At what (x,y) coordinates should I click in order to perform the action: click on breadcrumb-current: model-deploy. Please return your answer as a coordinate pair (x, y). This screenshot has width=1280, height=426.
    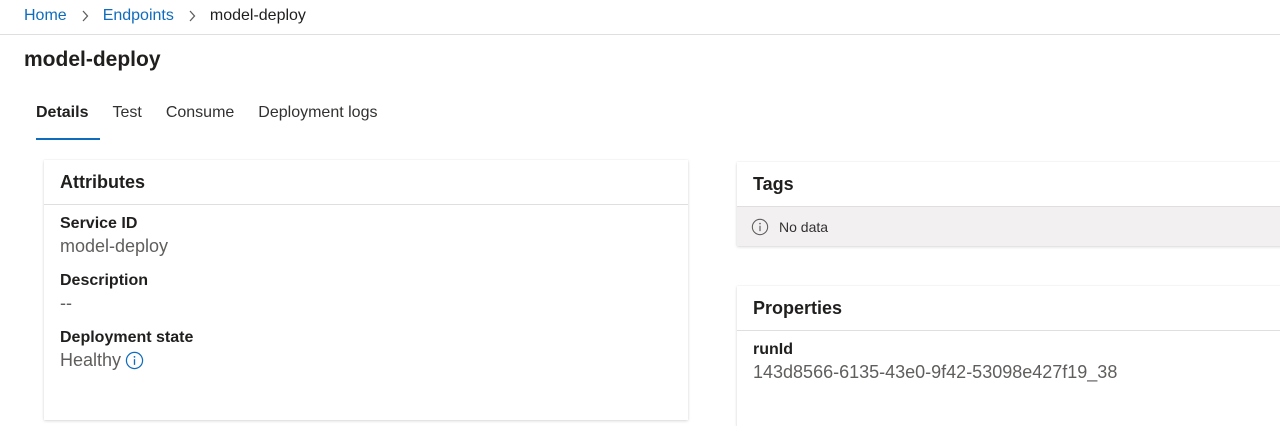
    Looking at the image, I should click on (257, 15).